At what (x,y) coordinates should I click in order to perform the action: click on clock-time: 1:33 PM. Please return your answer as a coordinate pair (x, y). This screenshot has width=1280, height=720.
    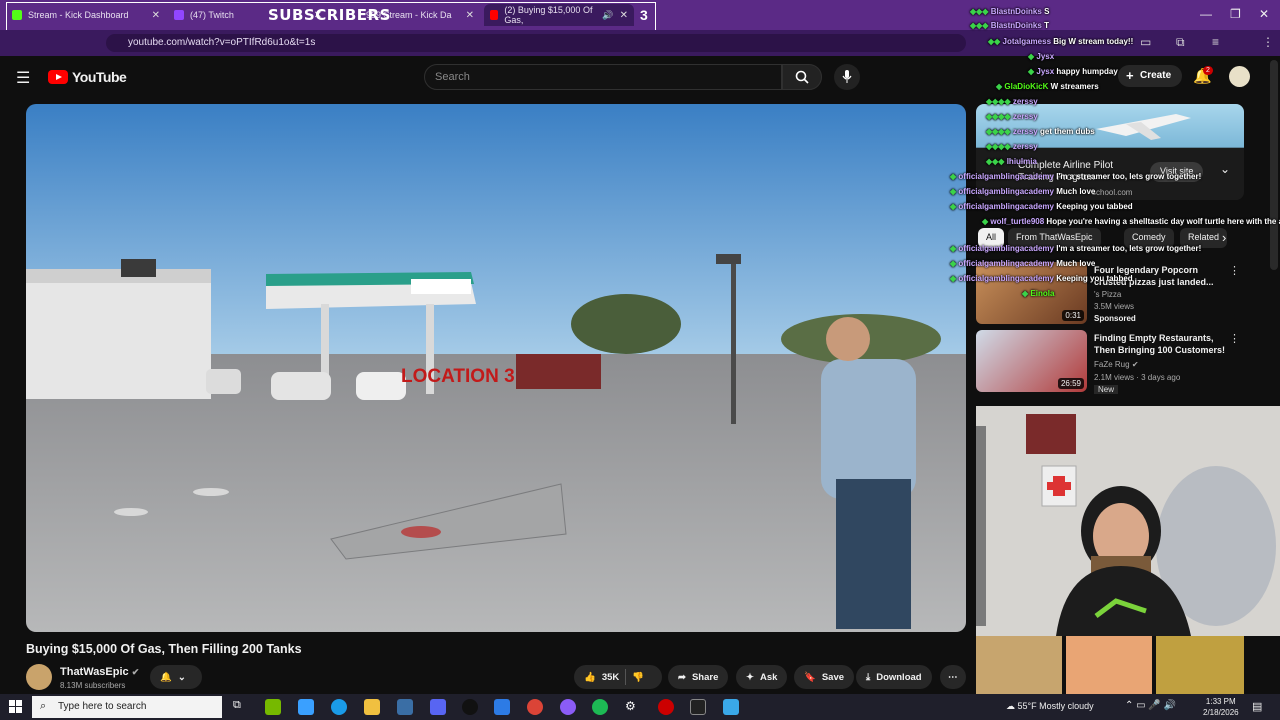
    Looking at the image, I should click on (1220, 701).